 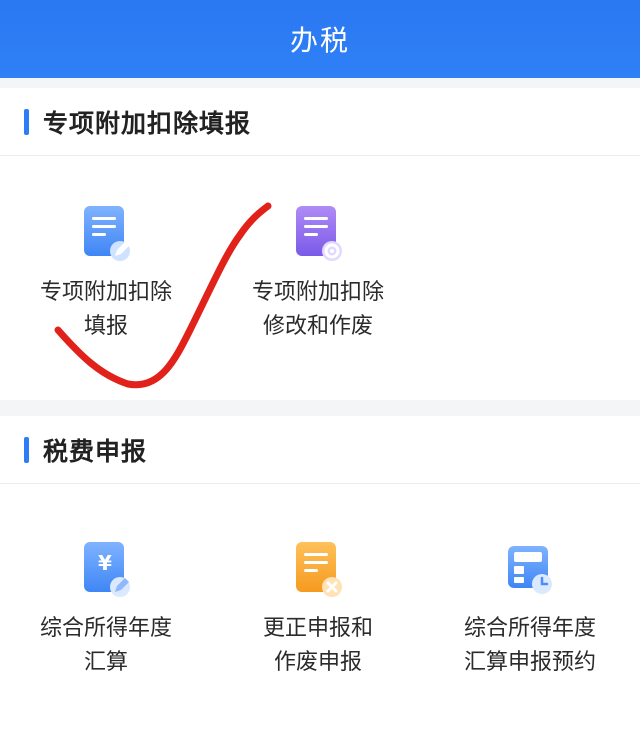 I want to click on form-settings-icon, so click(x=319, y=233).